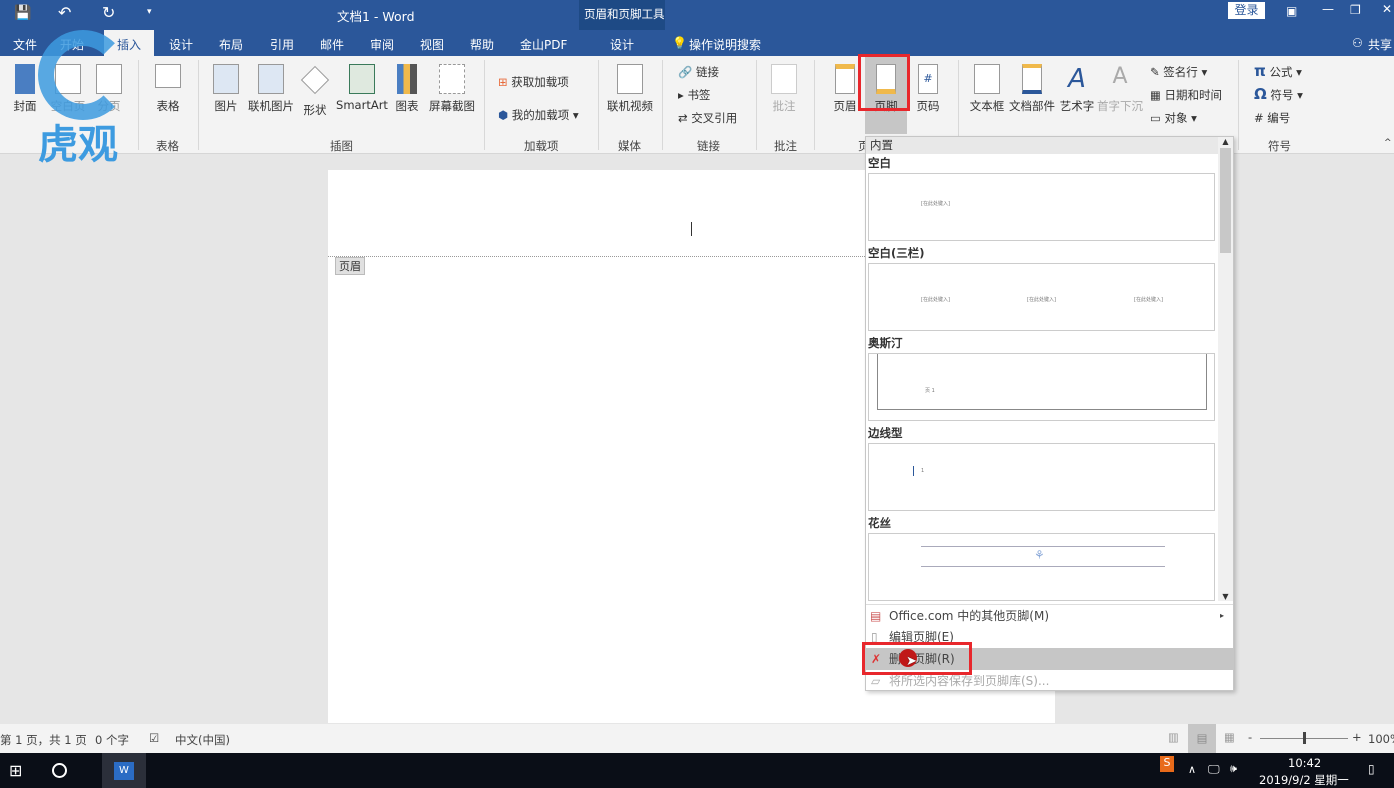 Image resolution: width=1394 pixels, height=788 pixels. Describe the element at coordinates (624, 14) in the screenshot. I see `context-tool-label: 页眉和页脚工具` at that location.